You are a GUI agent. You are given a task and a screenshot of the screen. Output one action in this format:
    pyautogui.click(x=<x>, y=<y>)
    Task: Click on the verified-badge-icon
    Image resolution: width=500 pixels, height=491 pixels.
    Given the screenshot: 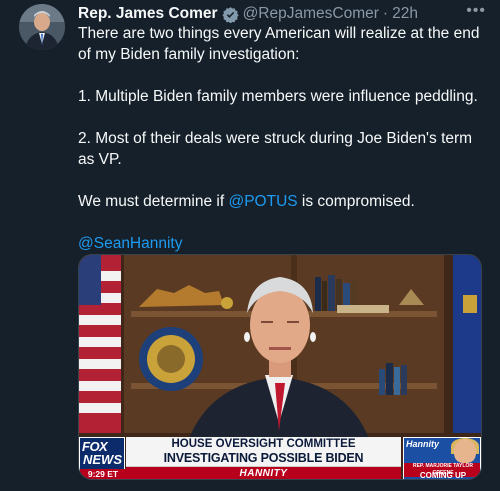 What is the action you would take?
    pyautogui.click(x=230, y=14)
    